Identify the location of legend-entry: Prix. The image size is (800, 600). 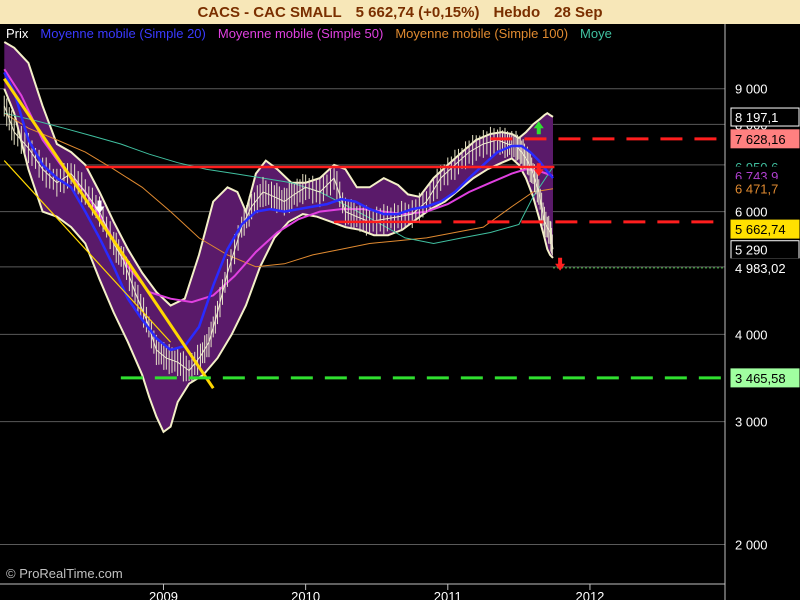
(17, 33).